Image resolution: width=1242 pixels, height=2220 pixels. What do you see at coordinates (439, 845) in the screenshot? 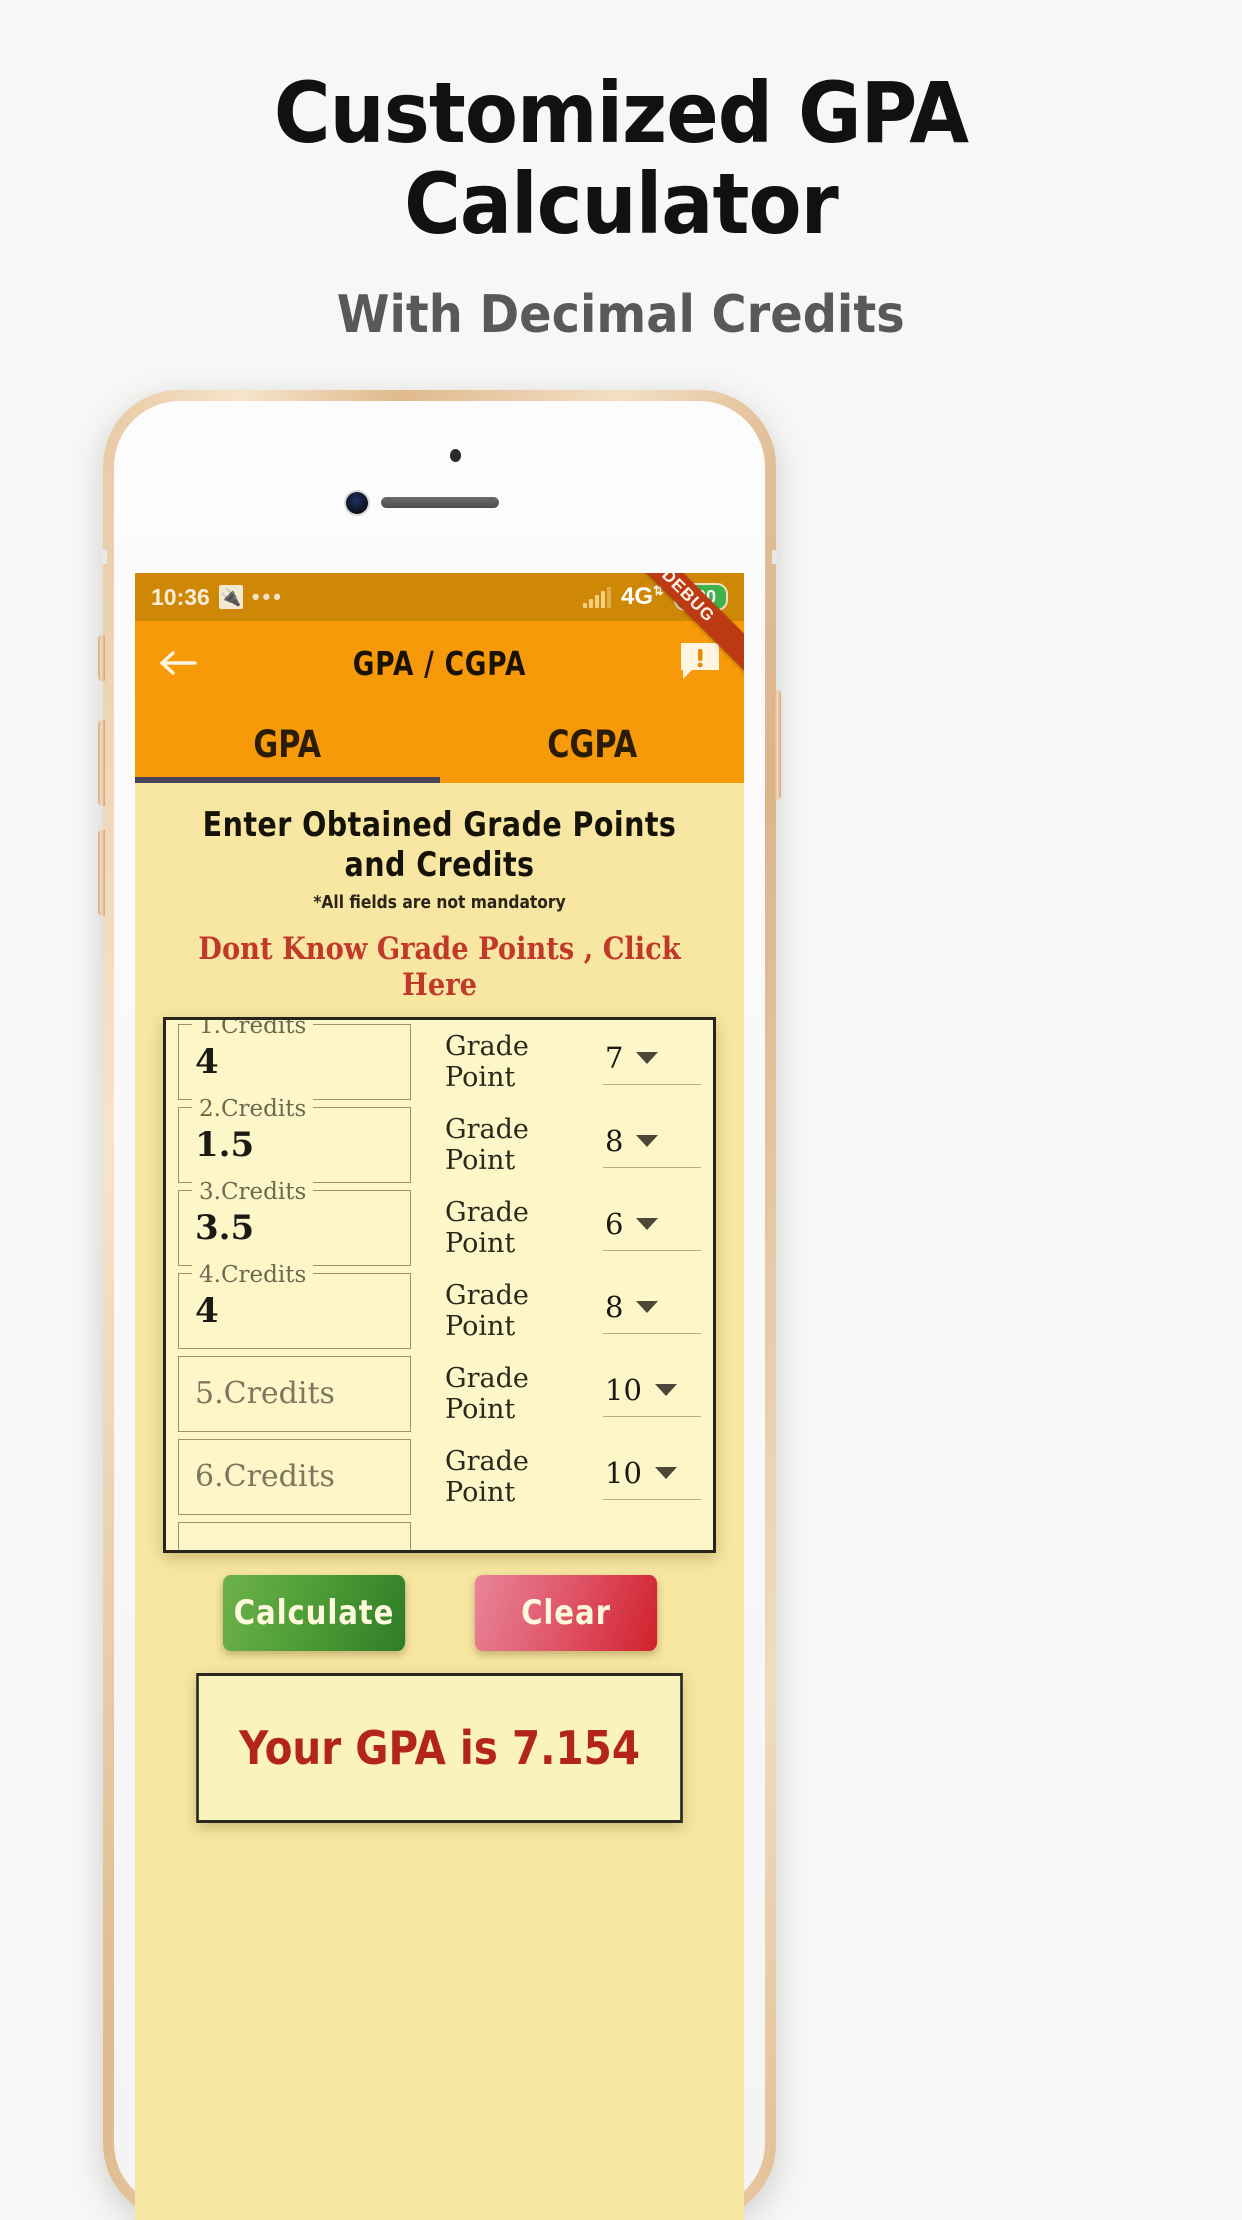
I see `section-heading: Enter Obtained Grade Points and Credits` at bounding box center [439, 845].